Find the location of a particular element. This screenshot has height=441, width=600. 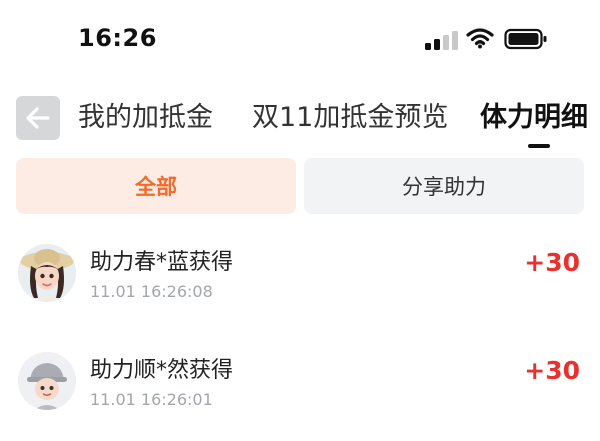

tab-my-deduction: 我的加抵金 is located at coordinates (145, 118).